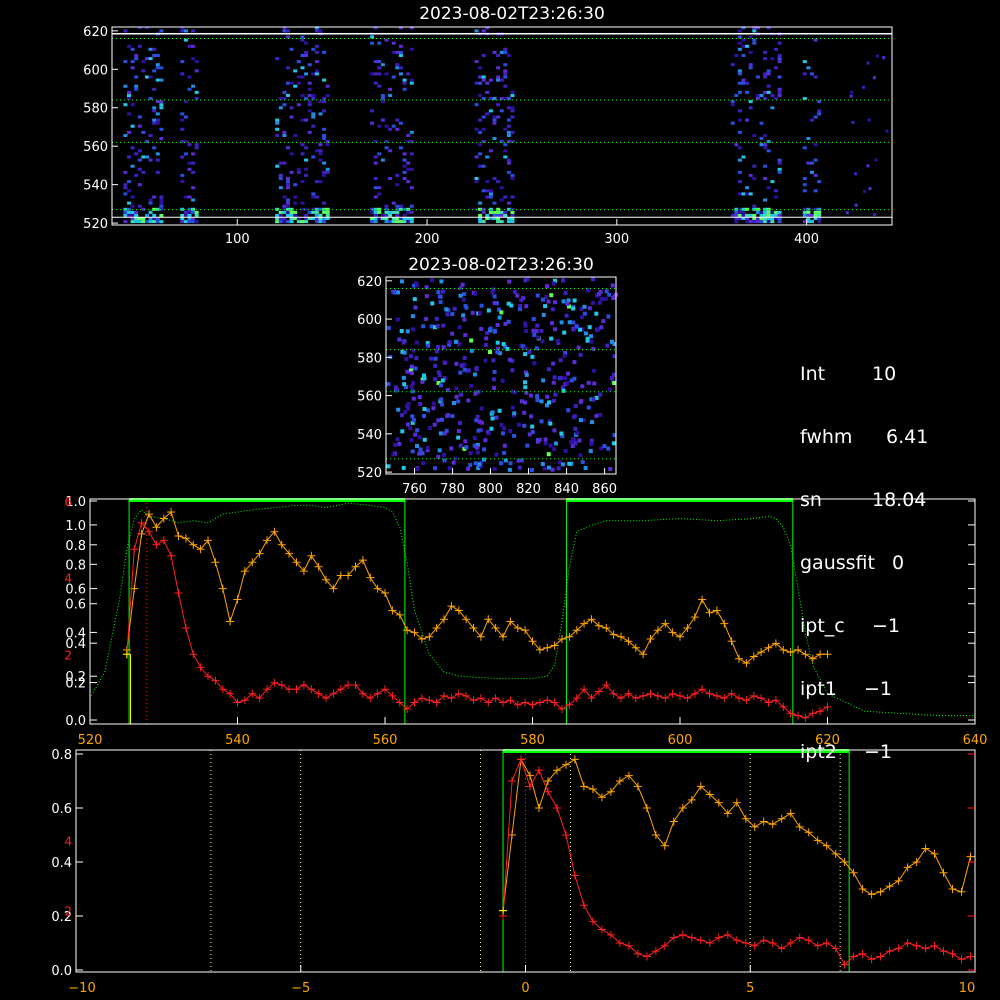  I want to click on x-tick-label: 400, so click(806, 239).